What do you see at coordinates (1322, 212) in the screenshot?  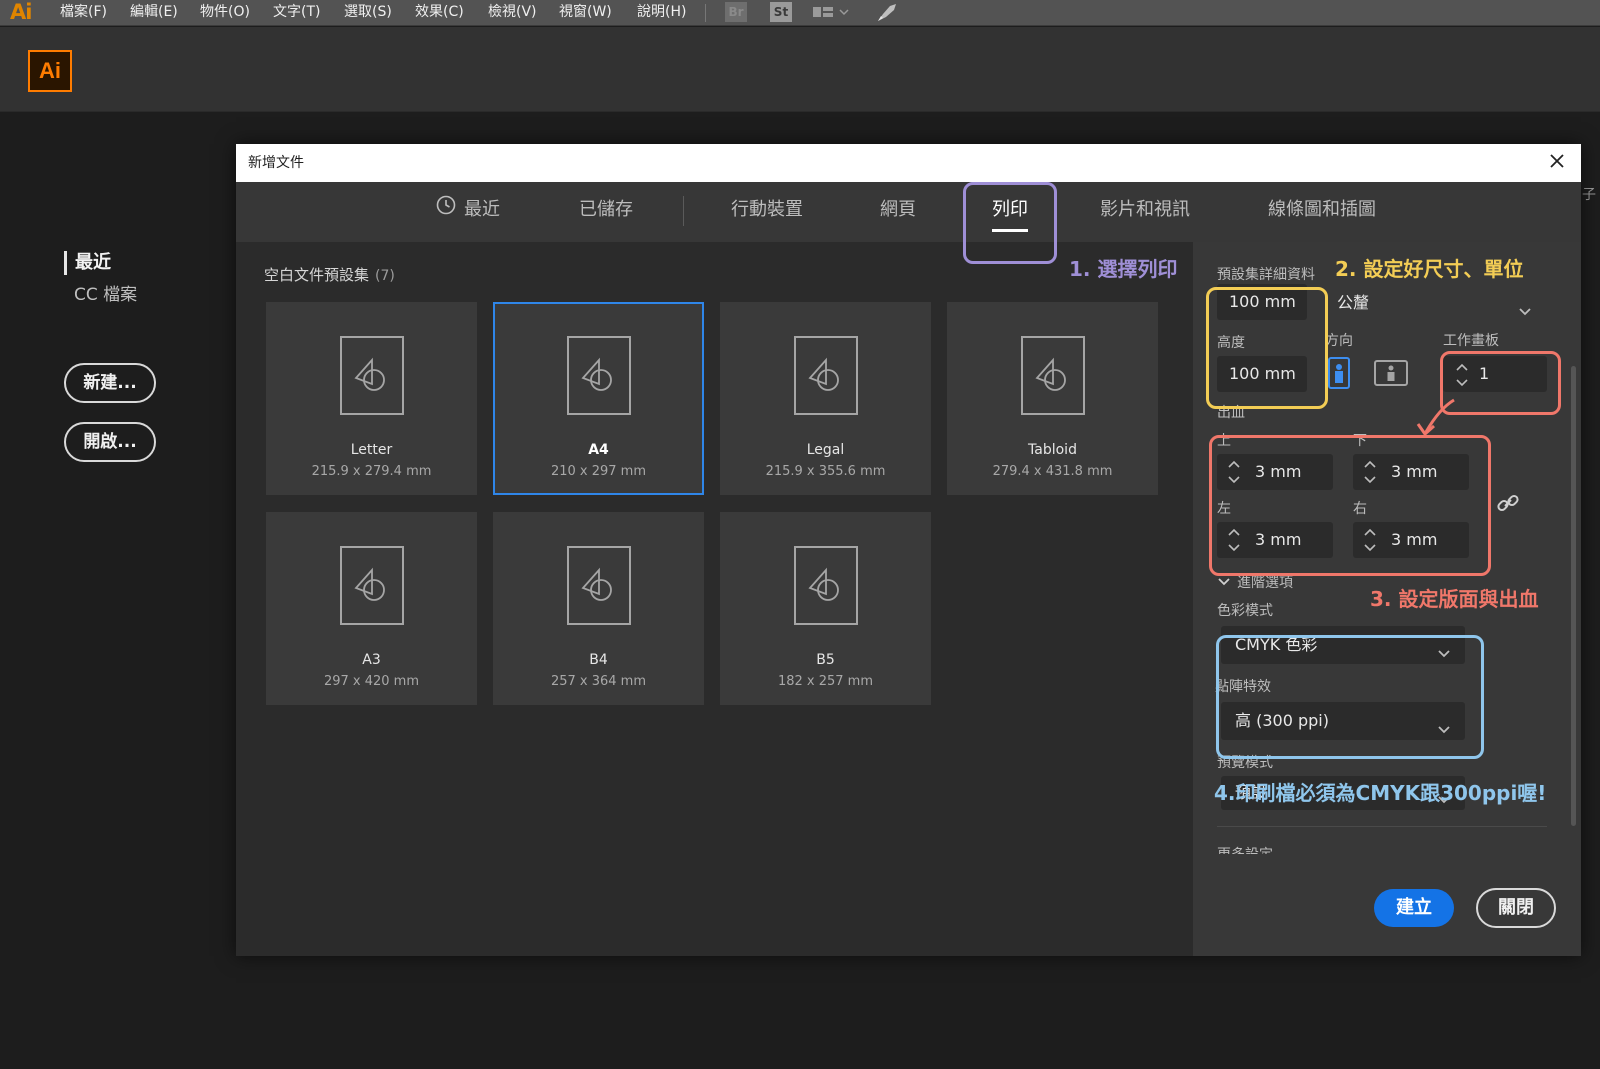 I see `tab-art-illustration: 線條圖和插圖` at bounding box center [1322, 212].